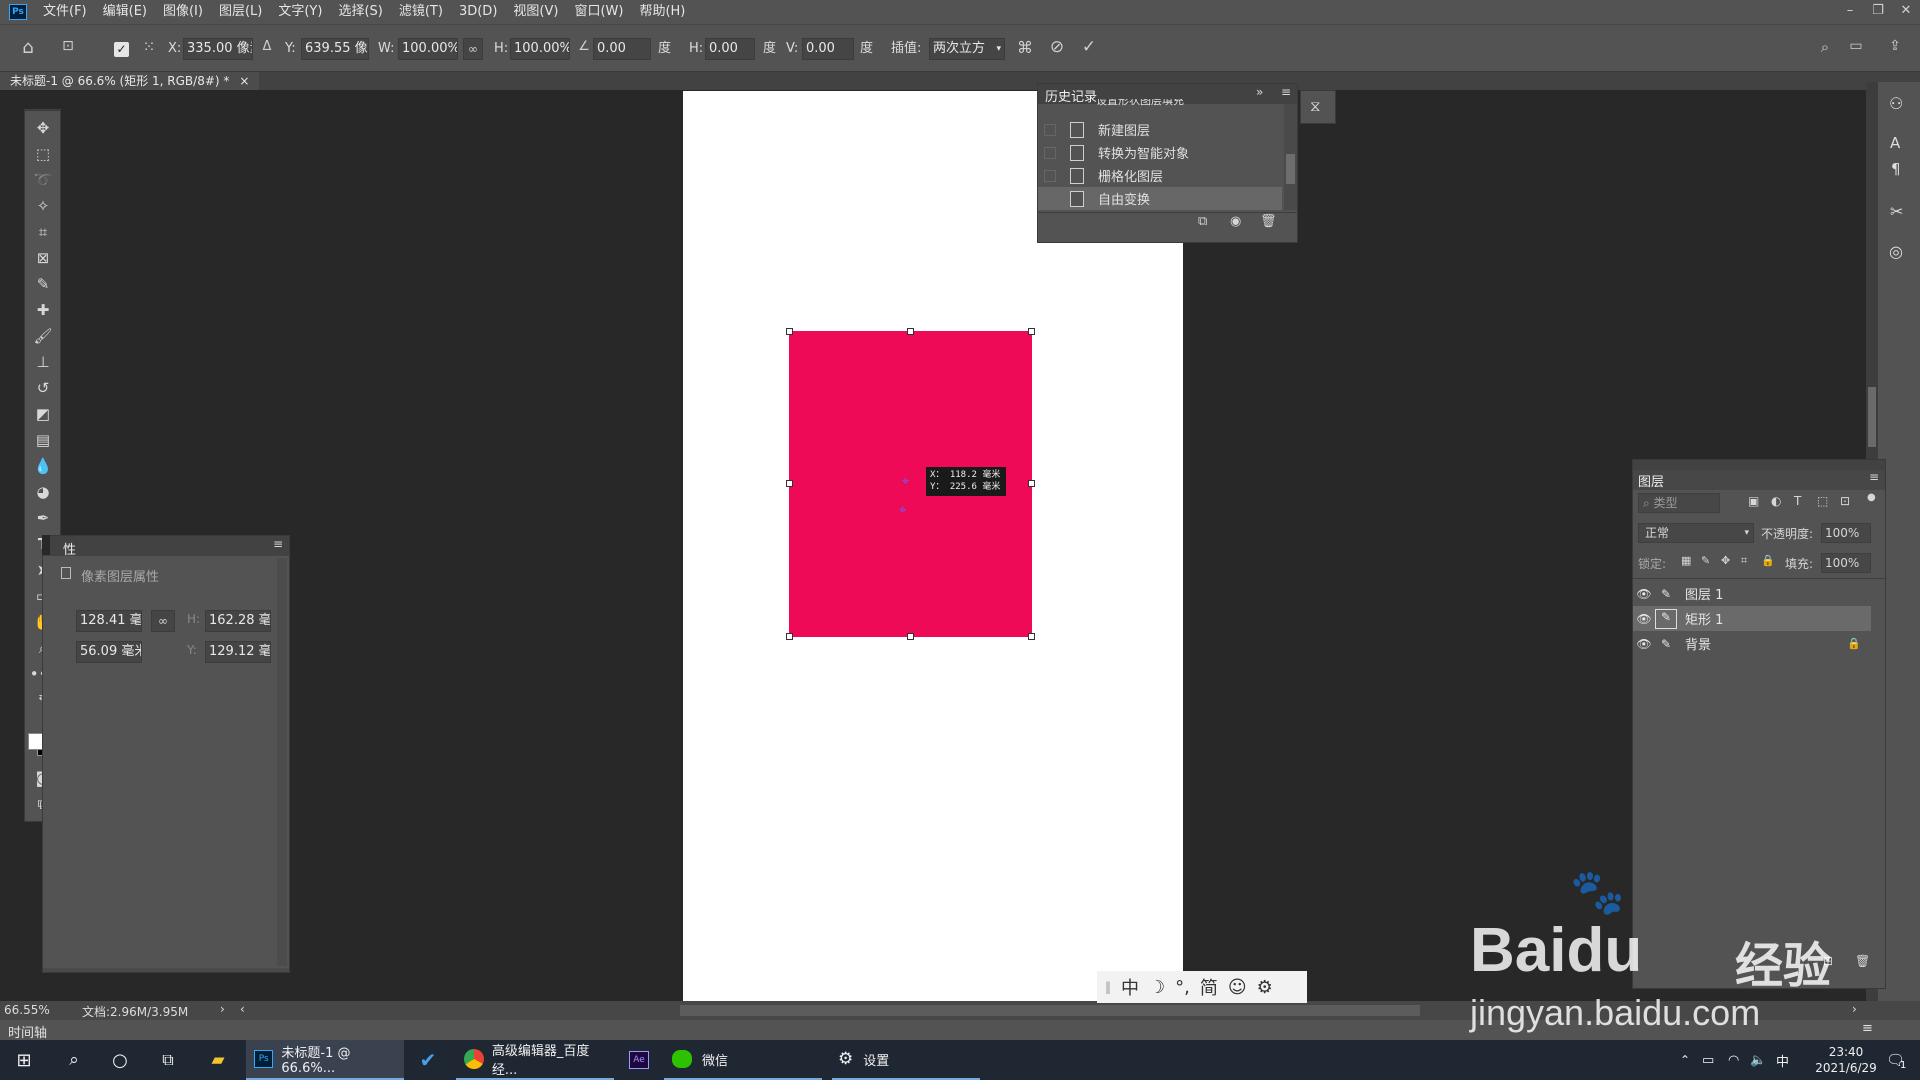  I want to click on tool-presets-icon: ✂, so click(1896, 211).